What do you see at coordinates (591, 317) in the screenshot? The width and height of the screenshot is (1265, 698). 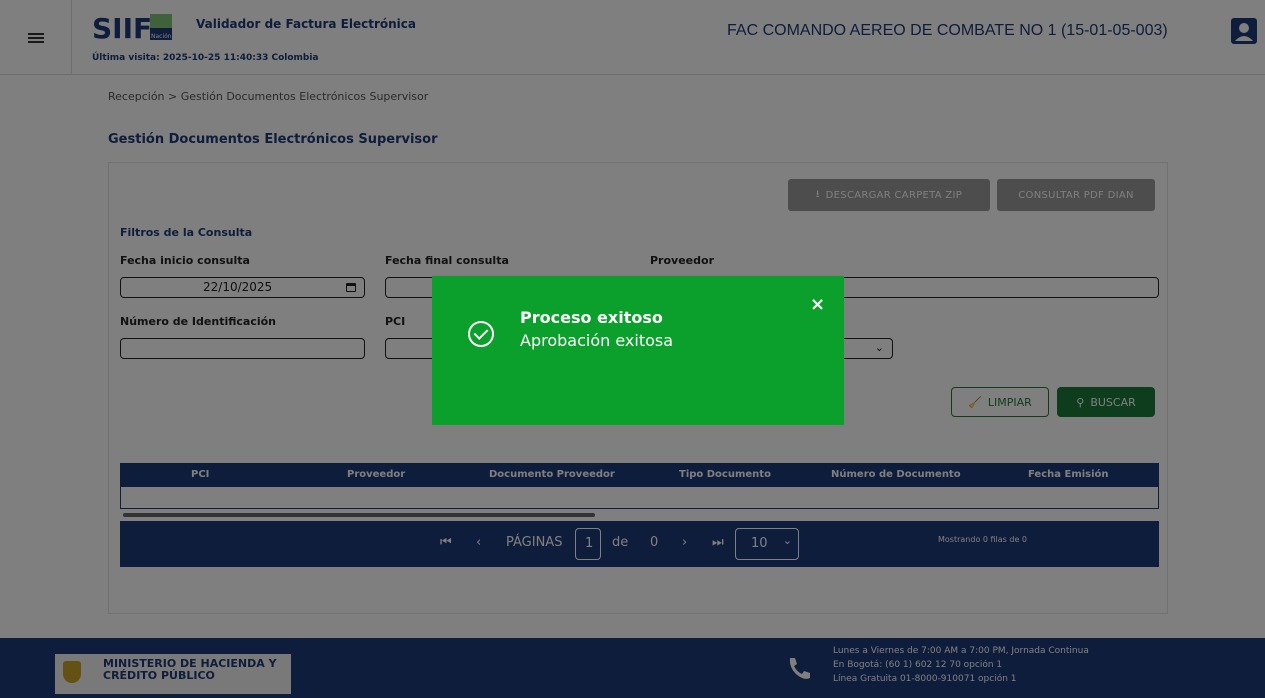 I see `toast-title: Proceso exitoso` at bounding box center [591, 317].